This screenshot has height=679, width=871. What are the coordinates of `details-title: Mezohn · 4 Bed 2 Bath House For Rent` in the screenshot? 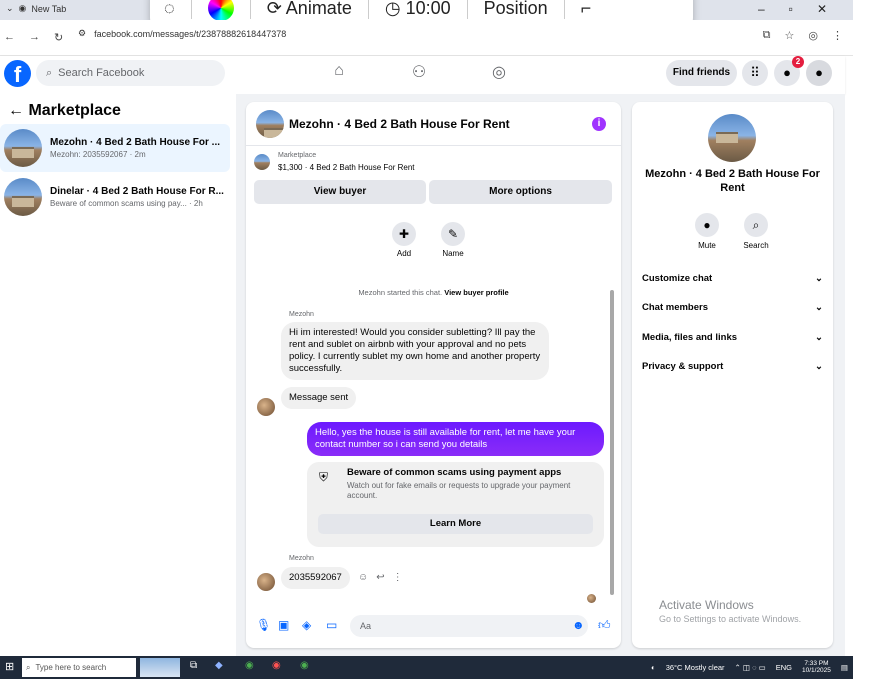 It's located at (732, 181).